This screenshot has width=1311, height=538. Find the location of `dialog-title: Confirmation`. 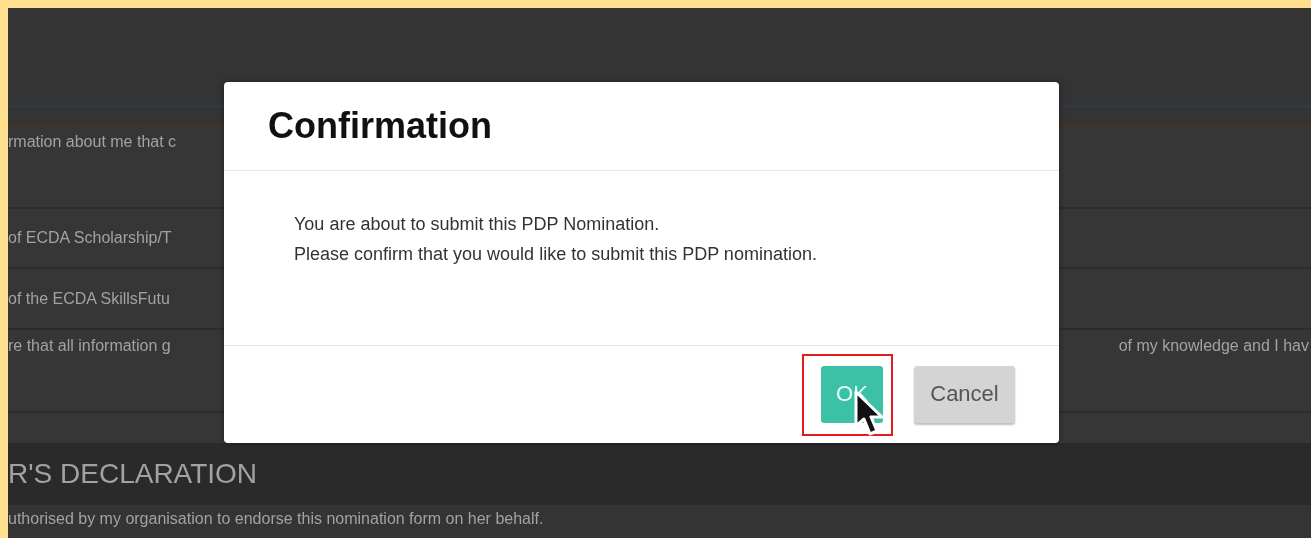

dialog-title: Confirmation is located at coordinates (380, 126).